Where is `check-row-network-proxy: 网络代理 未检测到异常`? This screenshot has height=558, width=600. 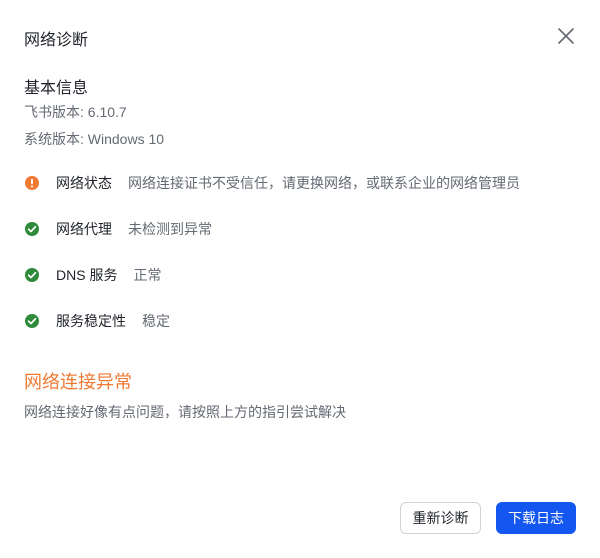 check-row-network-proxy: 网络代理 未检测到异常 is located at coordinates (118, 229).